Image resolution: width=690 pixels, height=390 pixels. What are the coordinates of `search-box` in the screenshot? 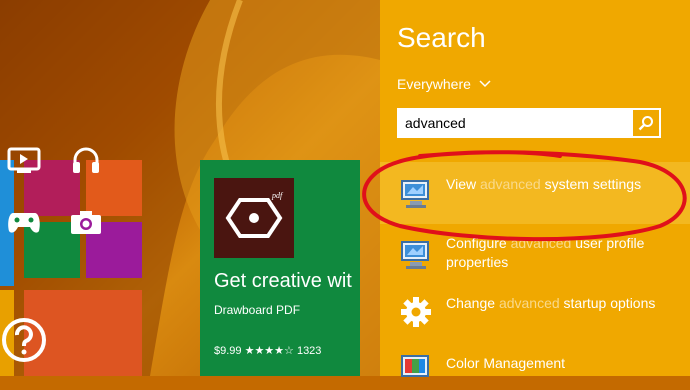 It's located at (529, 123).